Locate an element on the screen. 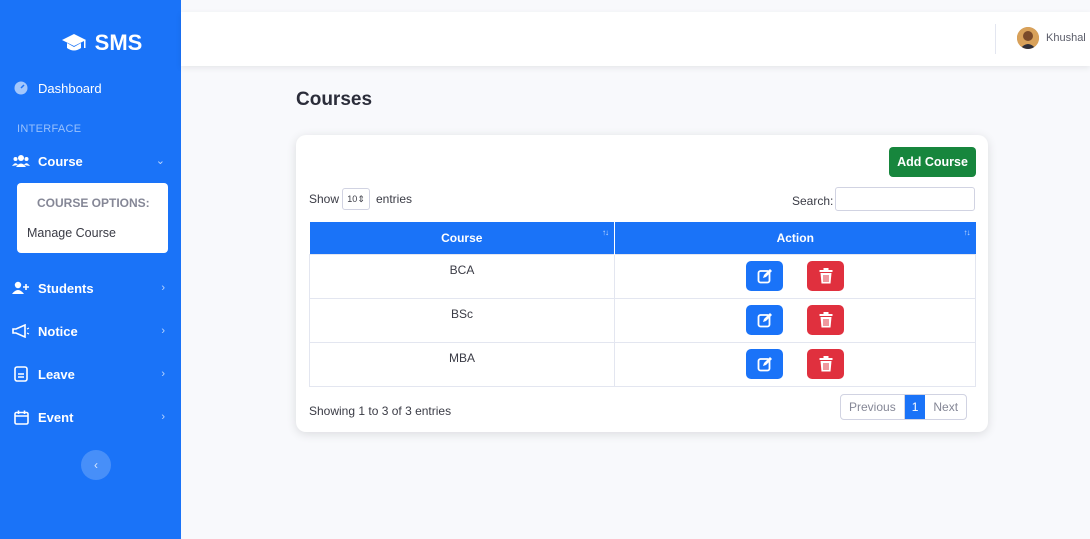 This screenshot has width=1090, height=539. table-info: Showing 1 to 3 of 3 entries is located at coordinates (380, 411).